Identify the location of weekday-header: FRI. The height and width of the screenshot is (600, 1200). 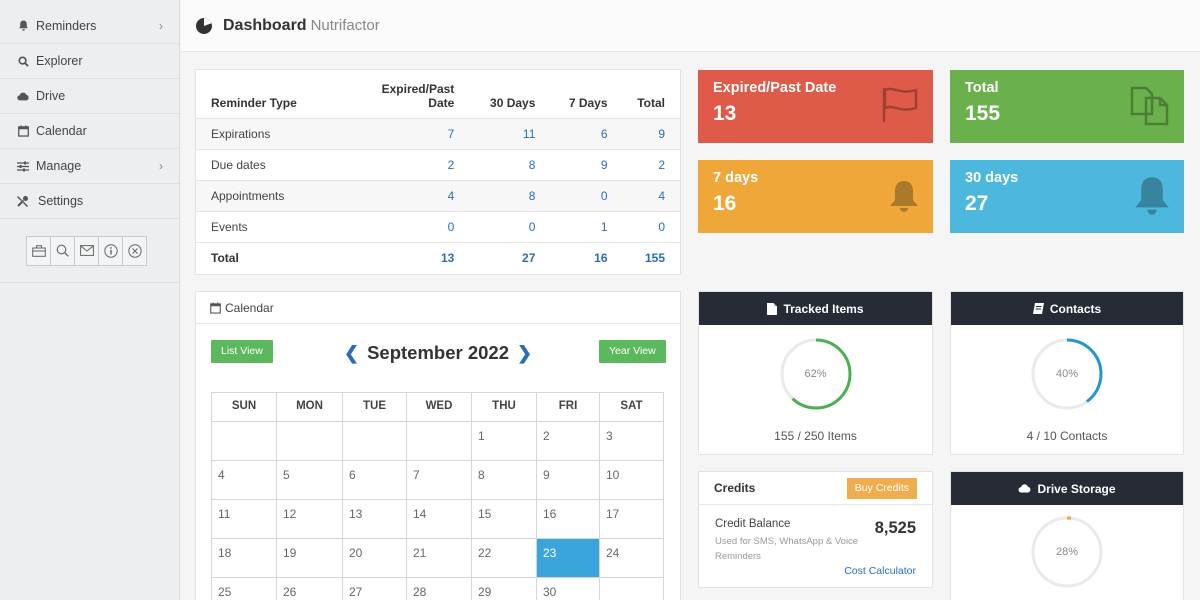
(568, 407).